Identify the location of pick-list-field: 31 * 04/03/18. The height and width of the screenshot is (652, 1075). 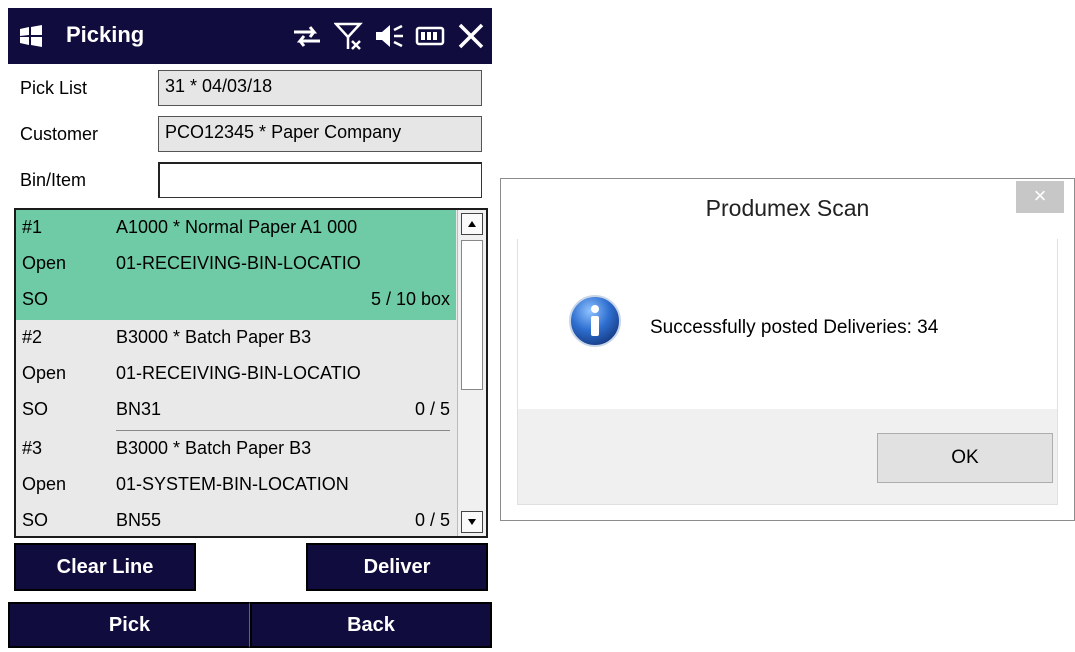
(320, 88).